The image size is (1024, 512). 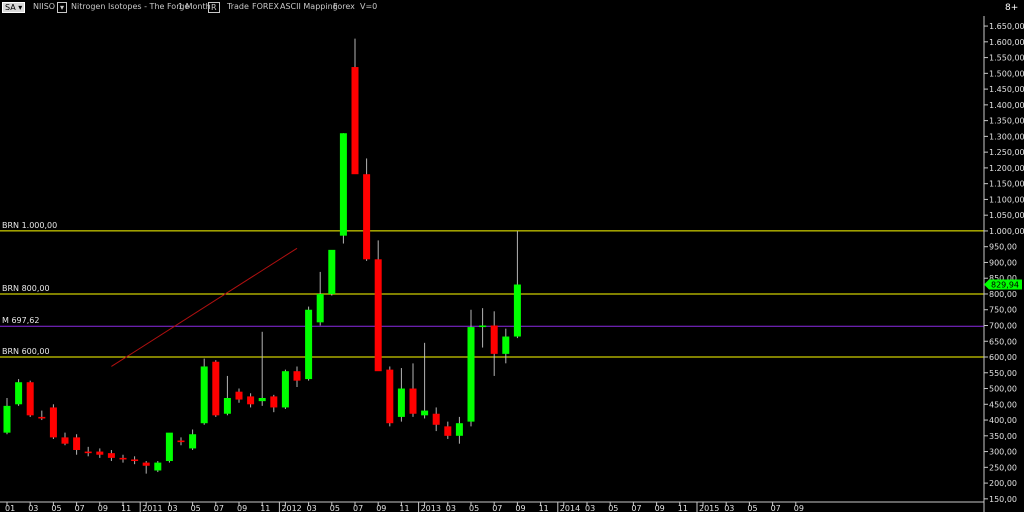 I want to click on trade-label: Trade, so click(x=238, y=7).